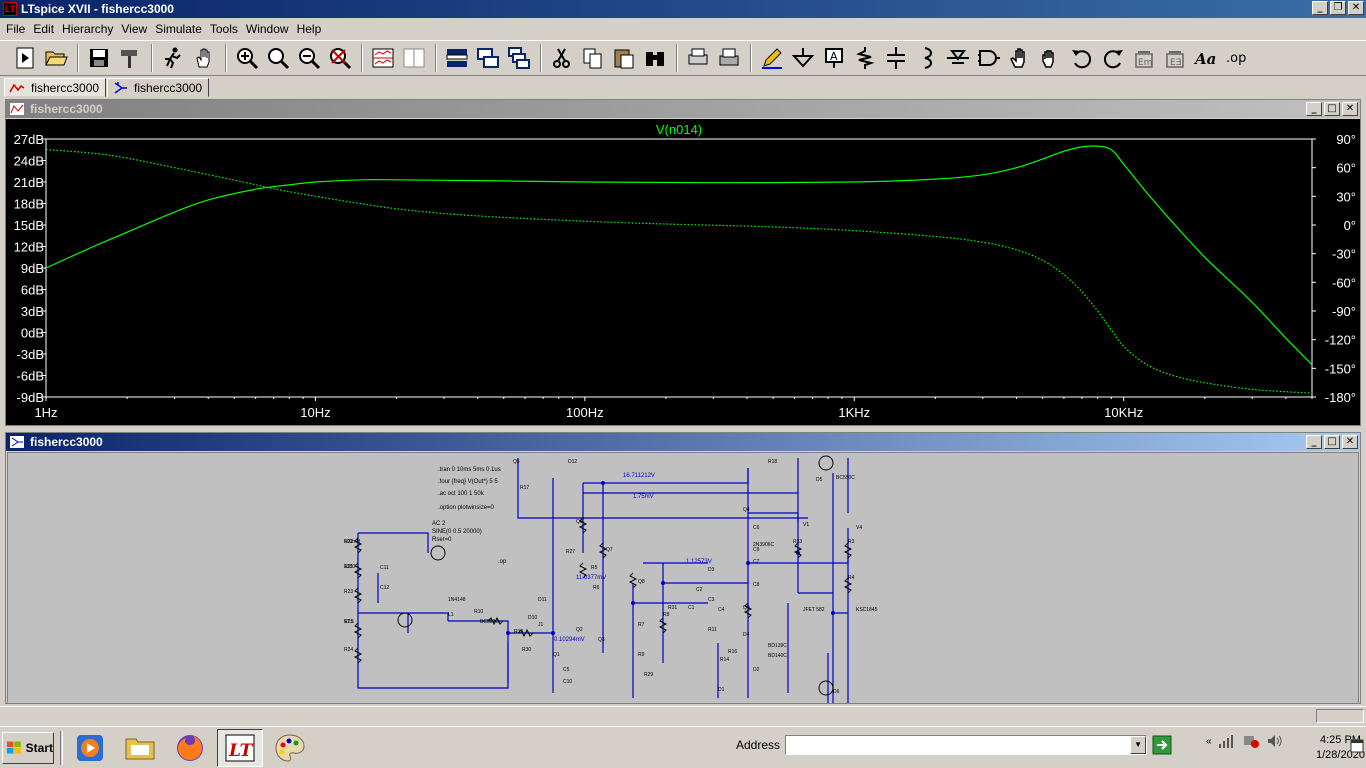  I want to click on address-input: ▼, so click(966, 745).